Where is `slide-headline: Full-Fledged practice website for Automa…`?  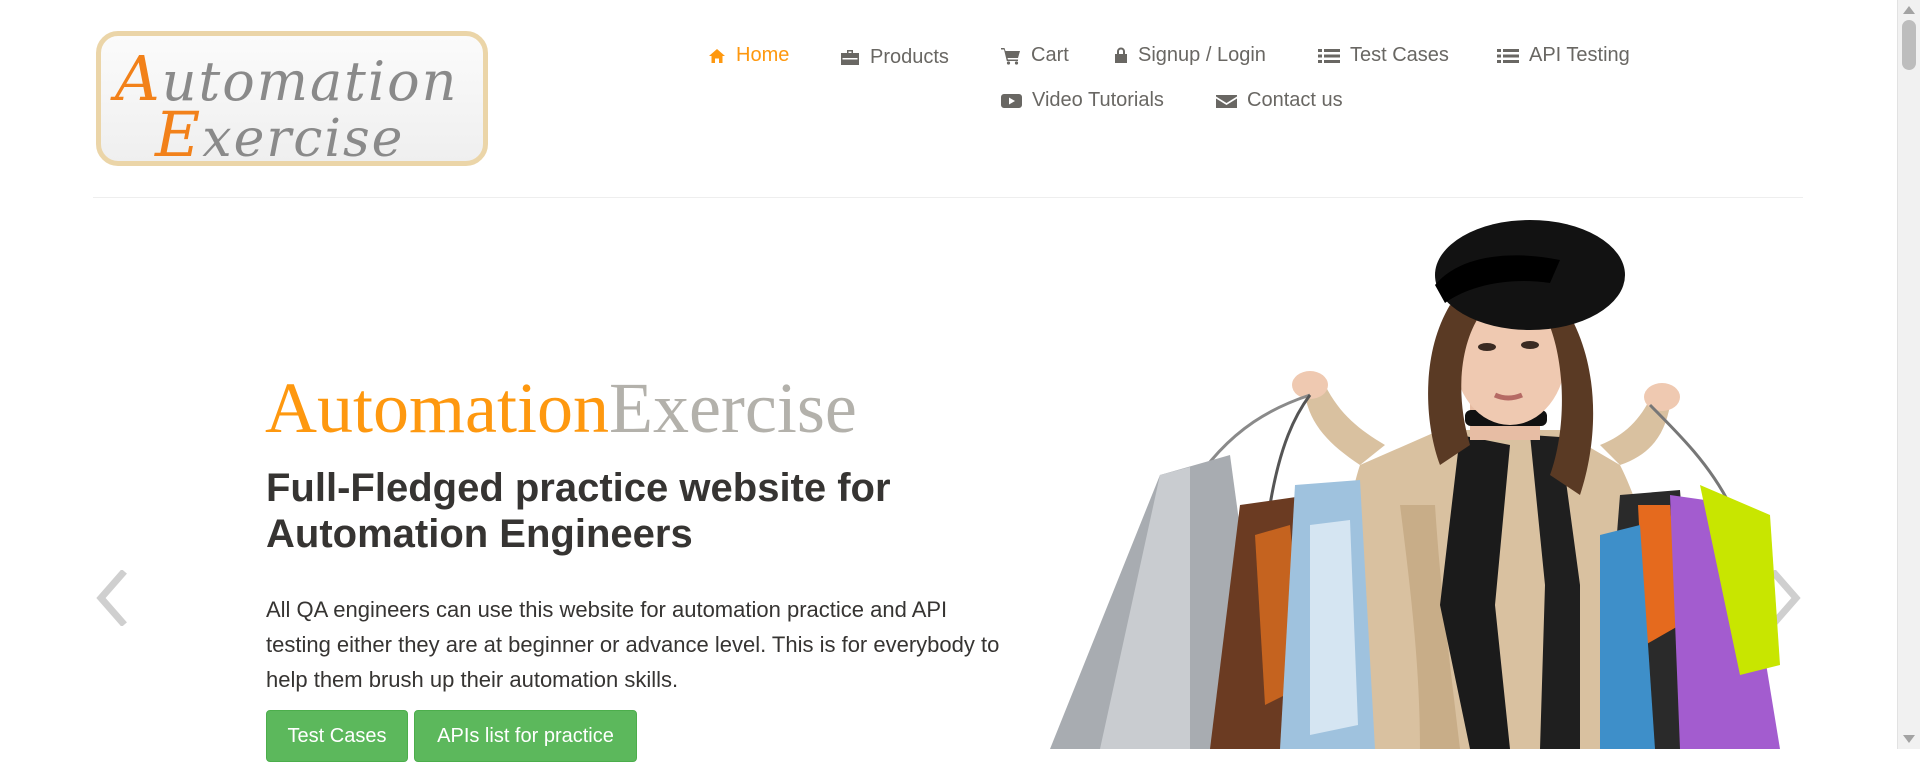
slide-headline: Full-Fledged practice website for Automa… is located at coordinates (578, 511).